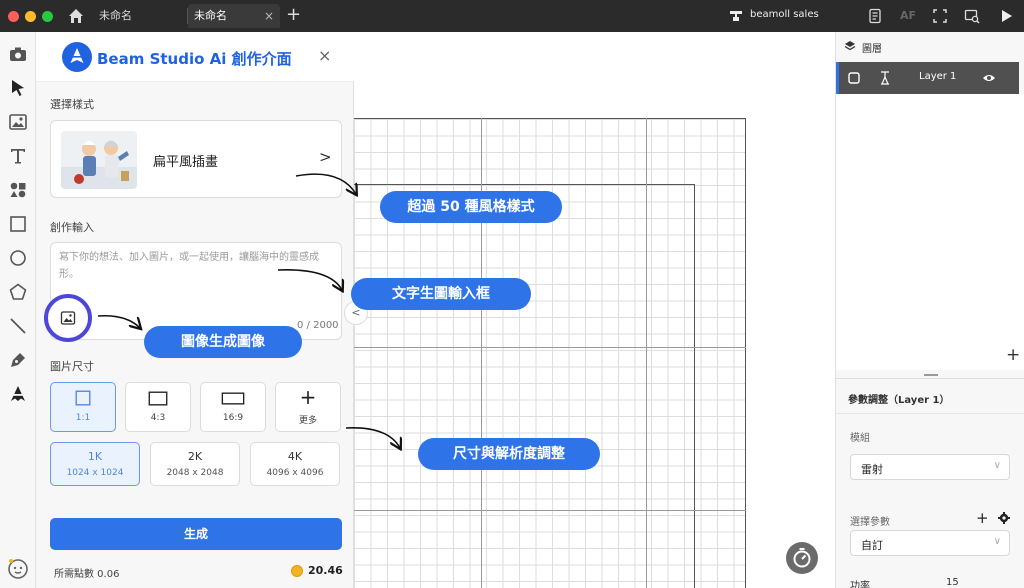 This screenshot has width=1024, height=588. What do you see at coordinates (441, 294) in the screenshot?
I see `callout-text-input: 文字生圖輸入框` at bounding box center [441, 294].